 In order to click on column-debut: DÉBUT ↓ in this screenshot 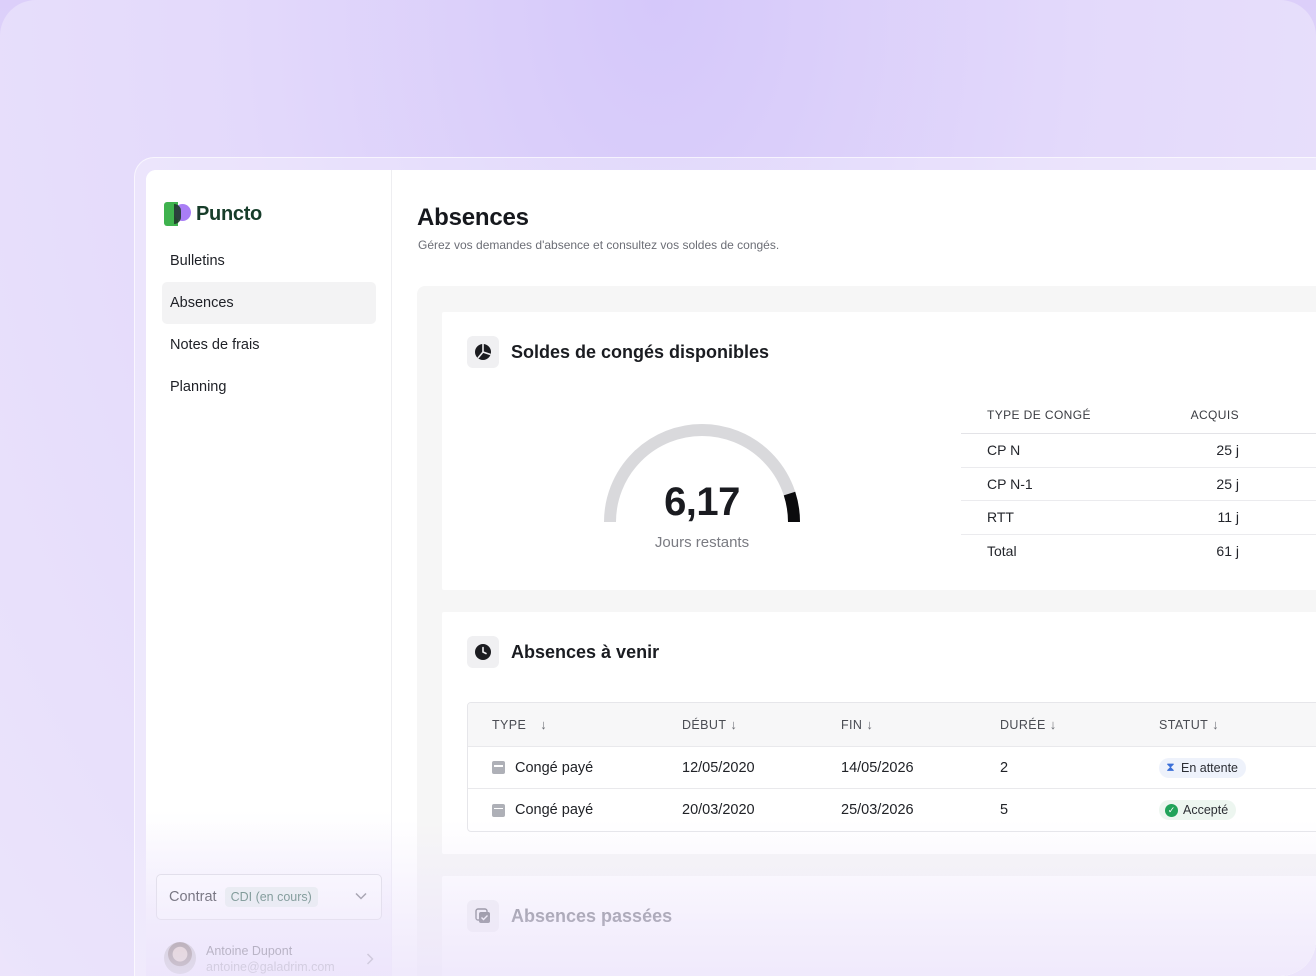, I will do `click(761, 724)`.